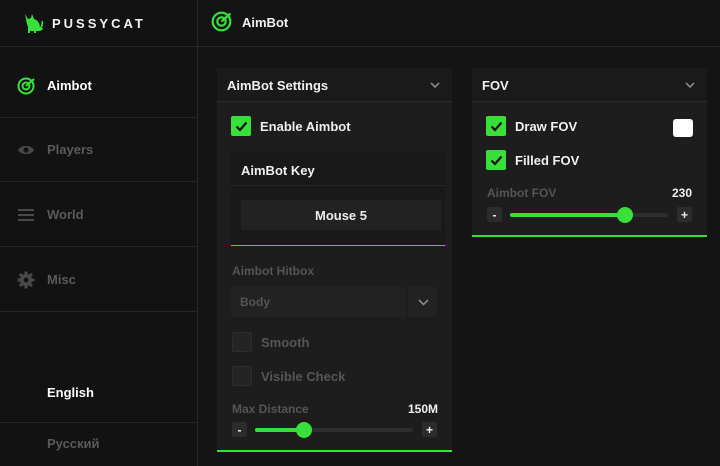 Image resolution: width=720 pixels, height=466 pixels. What do you see at coordinates (99, 215) in the screenshot?
I see `sidebar-item-world: World` at bounding box center [99, 215].